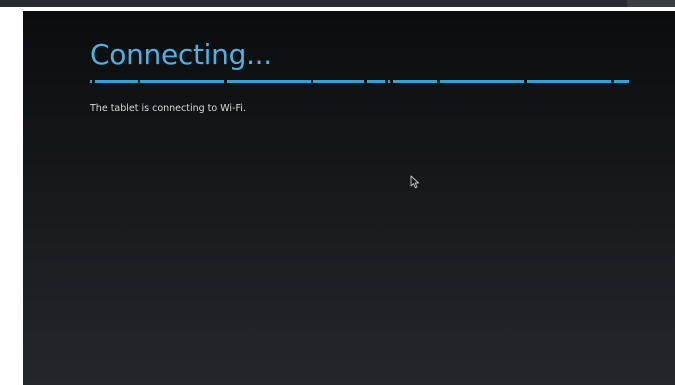  I want to click on top-bezel, so click(337, 3).